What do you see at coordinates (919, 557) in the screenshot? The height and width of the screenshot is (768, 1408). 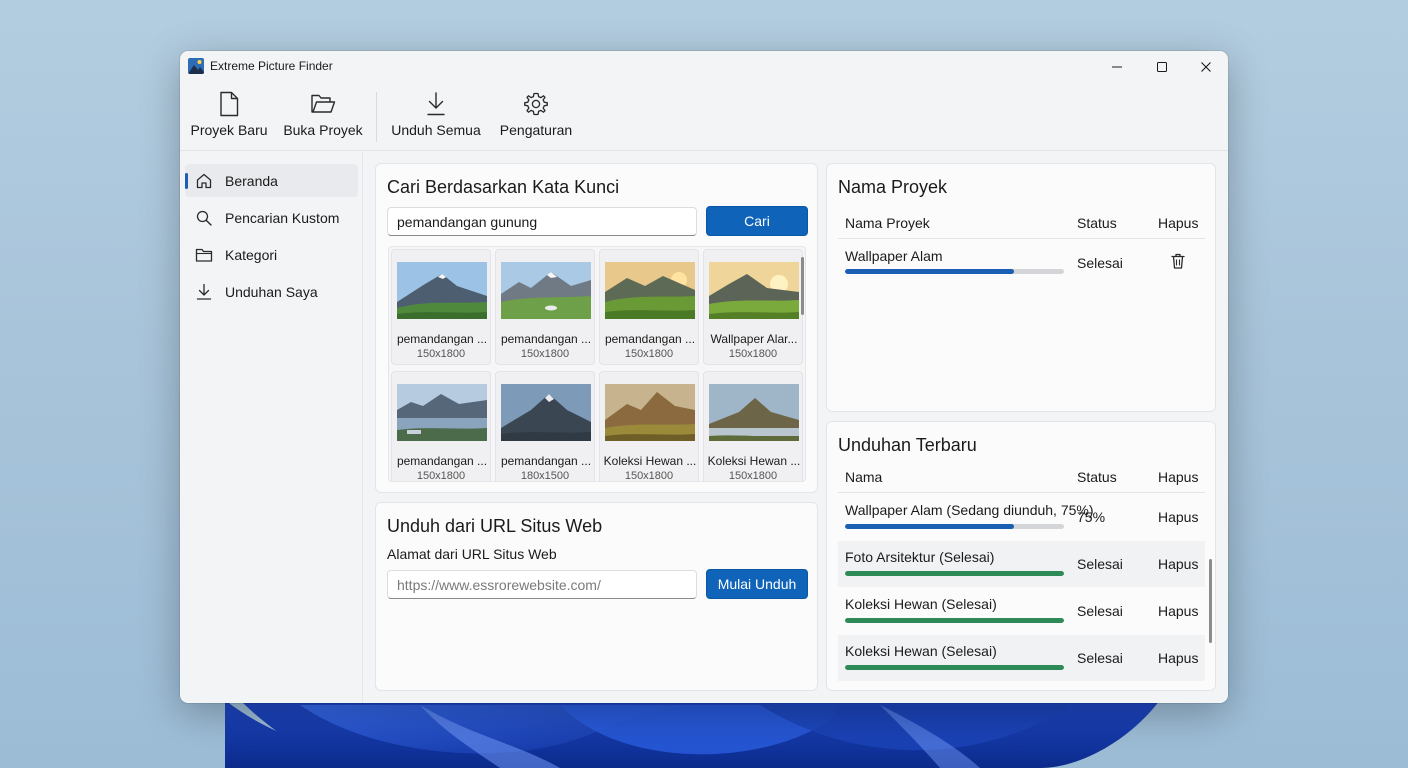 I see `download-name: Foto Arsitektur (Selesai)` at bounding box center [919, 557].